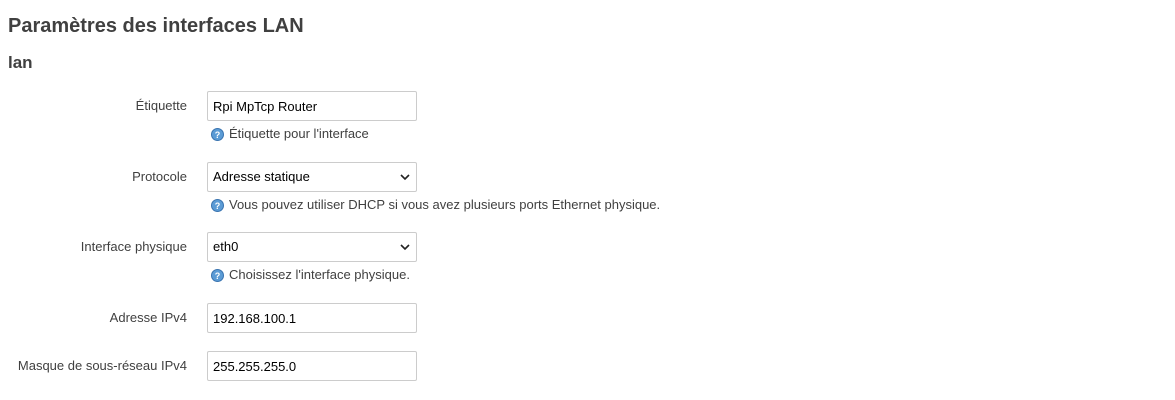 This screenshot has height=400, width=1175. I want to click on physical-interface-select-value: eth0, so click(226, 246).